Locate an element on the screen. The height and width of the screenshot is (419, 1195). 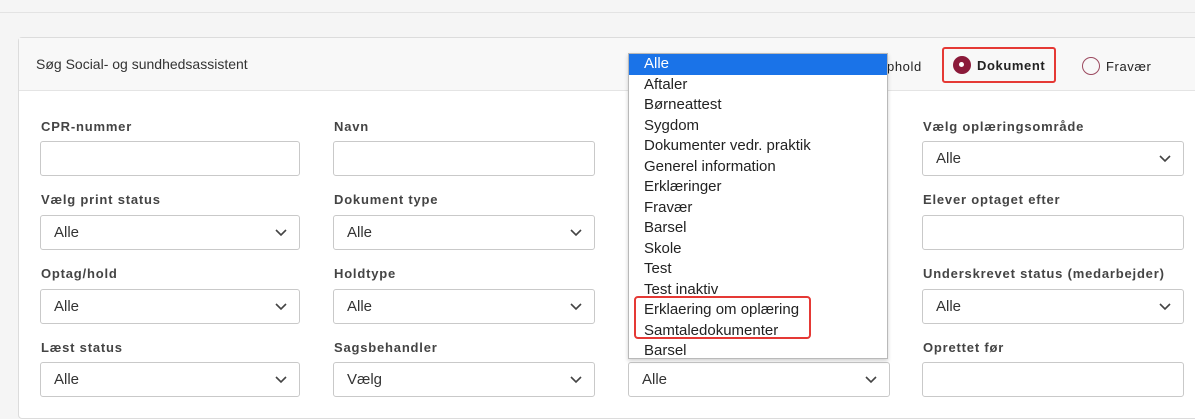
dokumenttype-select: Alle is located at coordinates (464, 232).